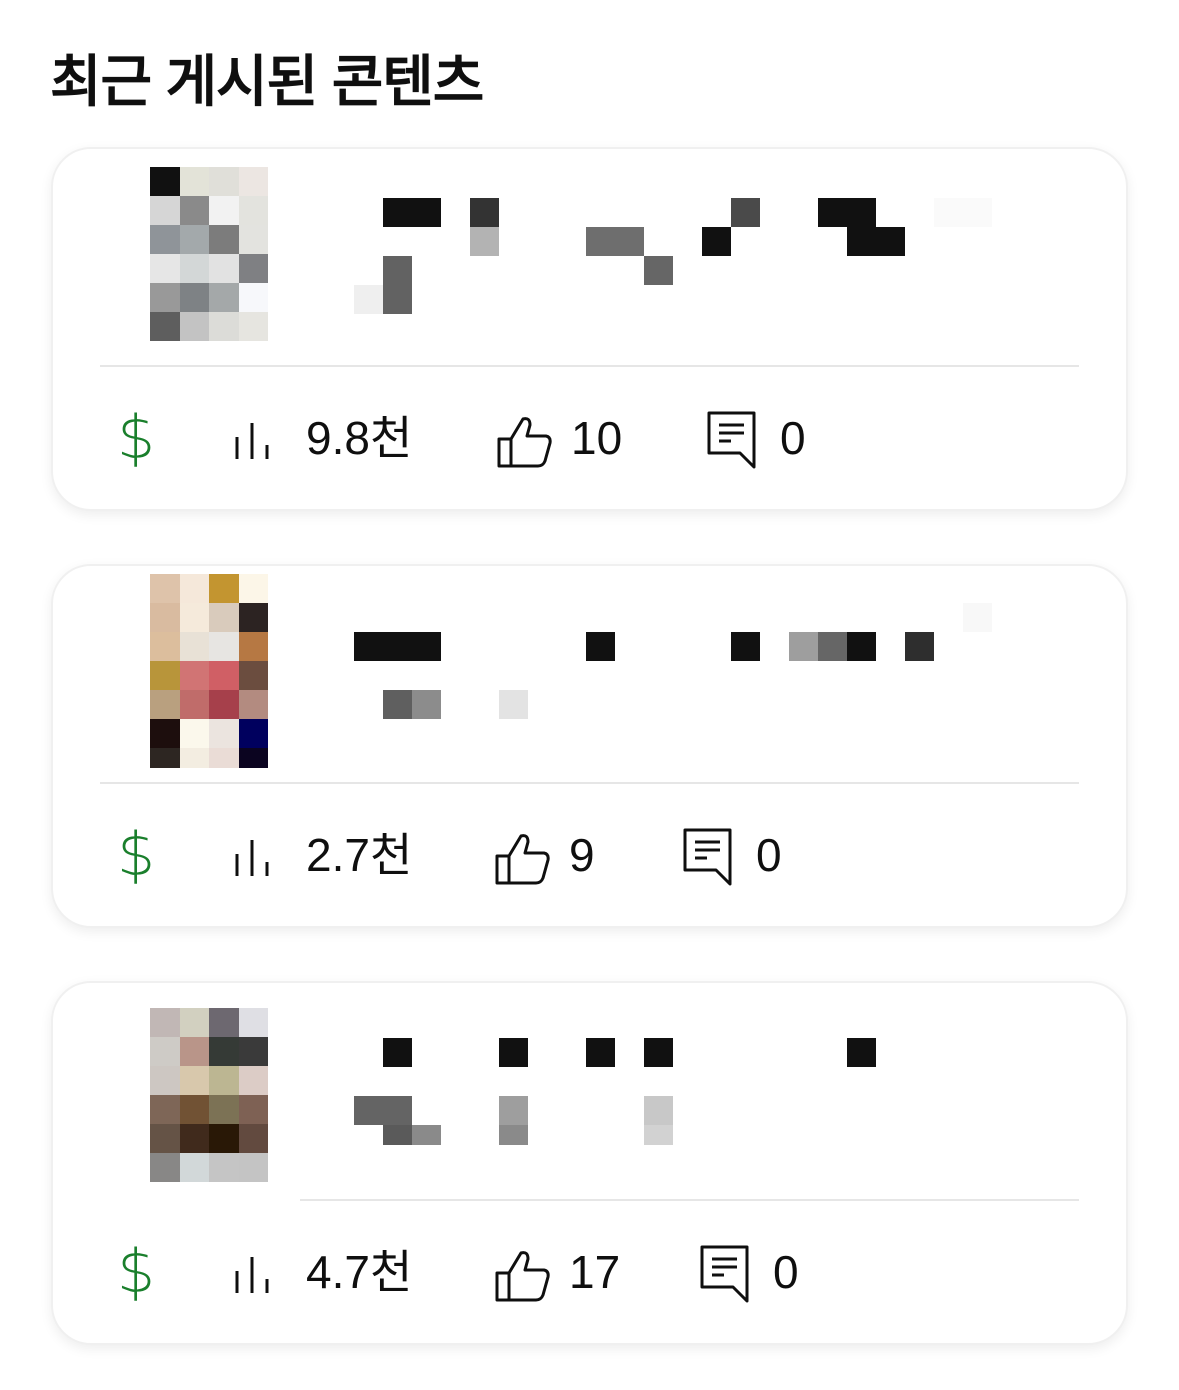 This screenshot has width=1179, height=1390. Describe the element at coordinates (597, 438) in the screenshot. I see `likes-count: 10` at that location.